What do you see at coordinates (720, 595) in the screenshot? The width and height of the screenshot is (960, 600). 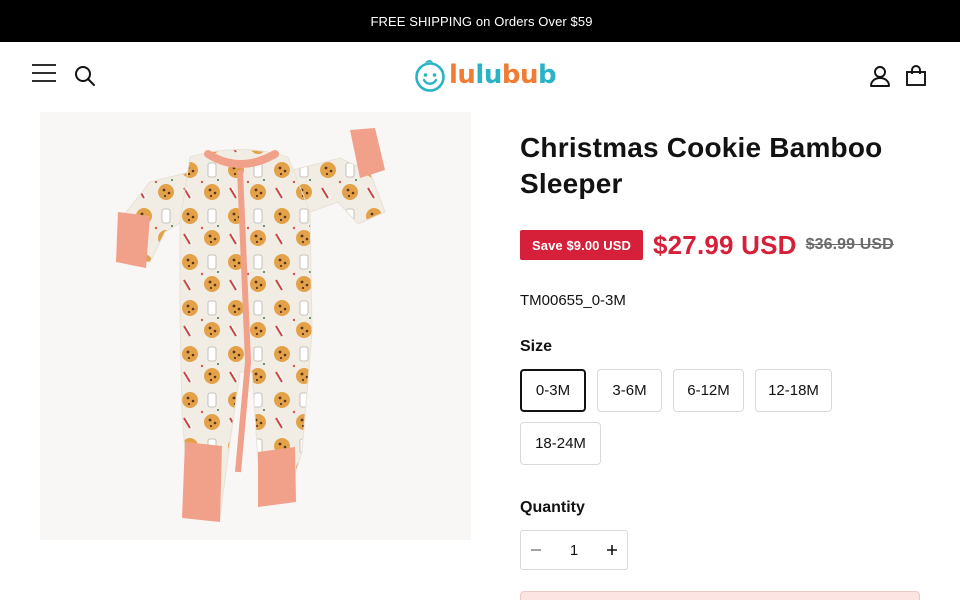 I see `add-to-cart-button` at bounding box center [720, 595].